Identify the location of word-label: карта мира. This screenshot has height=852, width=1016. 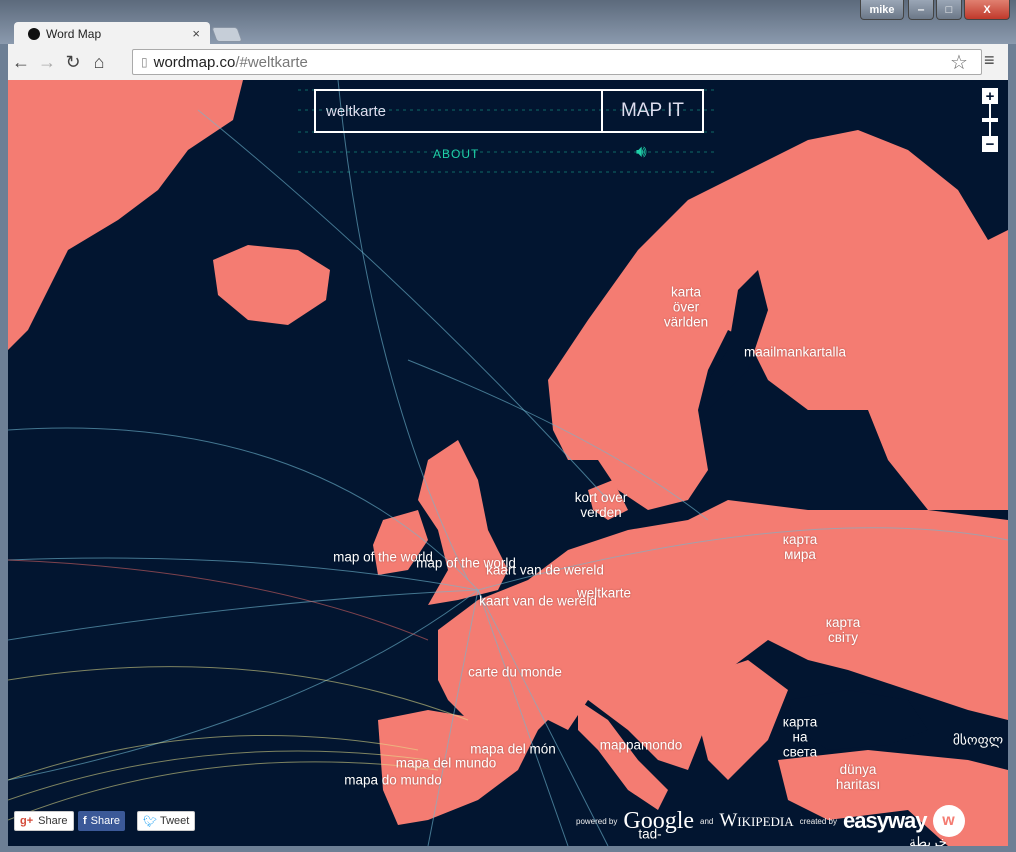
(800, 547).